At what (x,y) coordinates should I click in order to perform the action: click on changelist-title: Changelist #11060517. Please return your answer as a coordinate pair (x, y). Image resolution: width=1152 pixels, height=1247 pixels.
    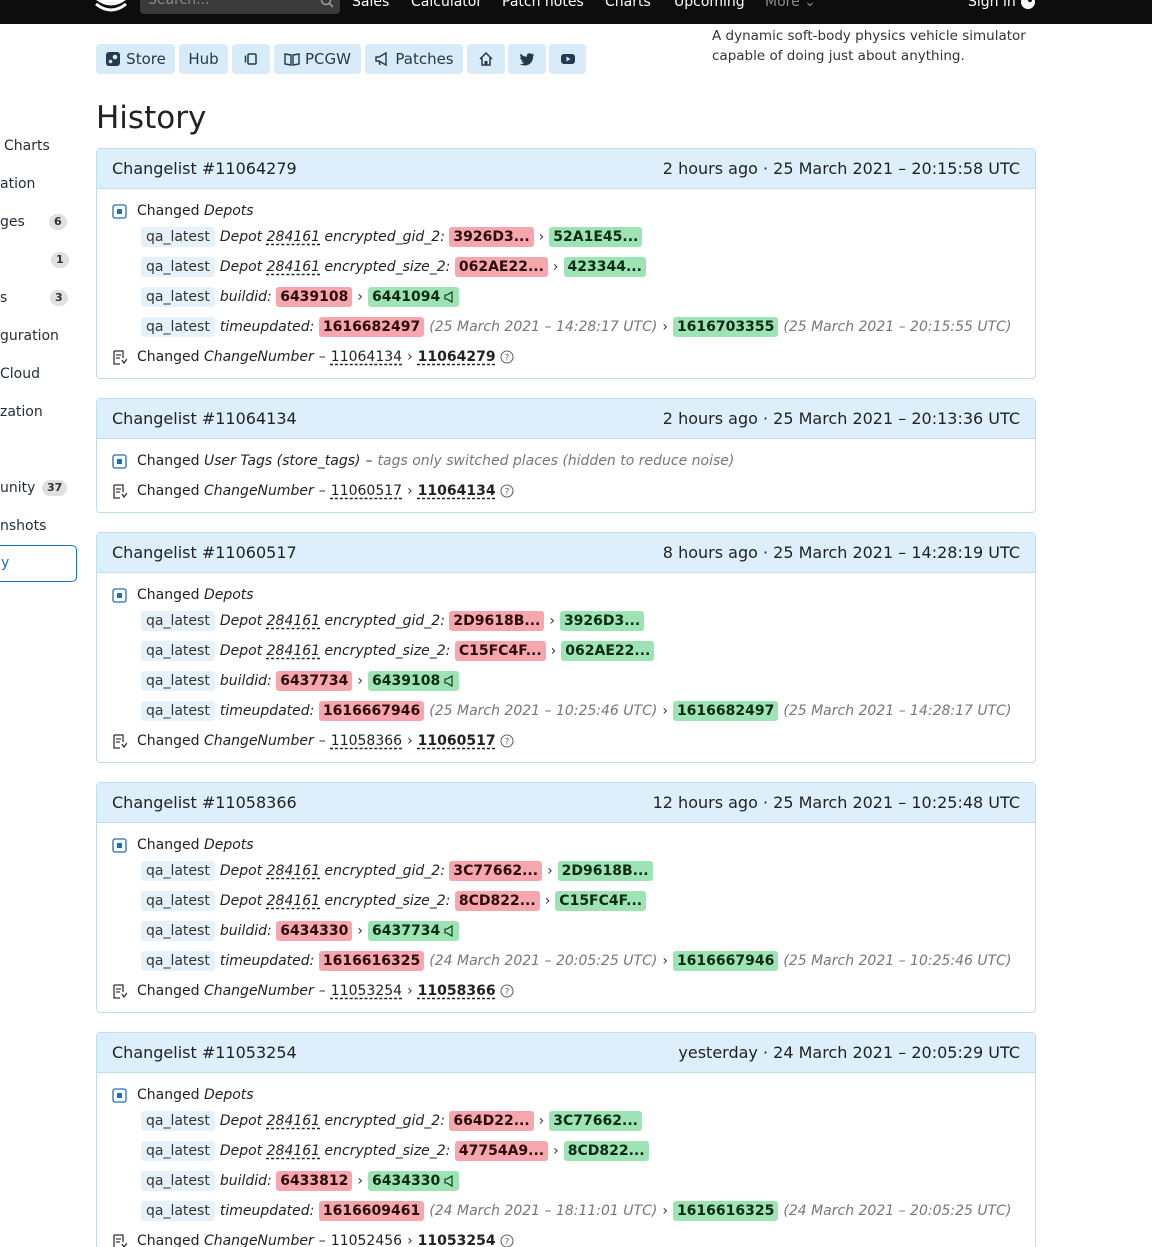
    Looking at the image, I should click on (204, 552).